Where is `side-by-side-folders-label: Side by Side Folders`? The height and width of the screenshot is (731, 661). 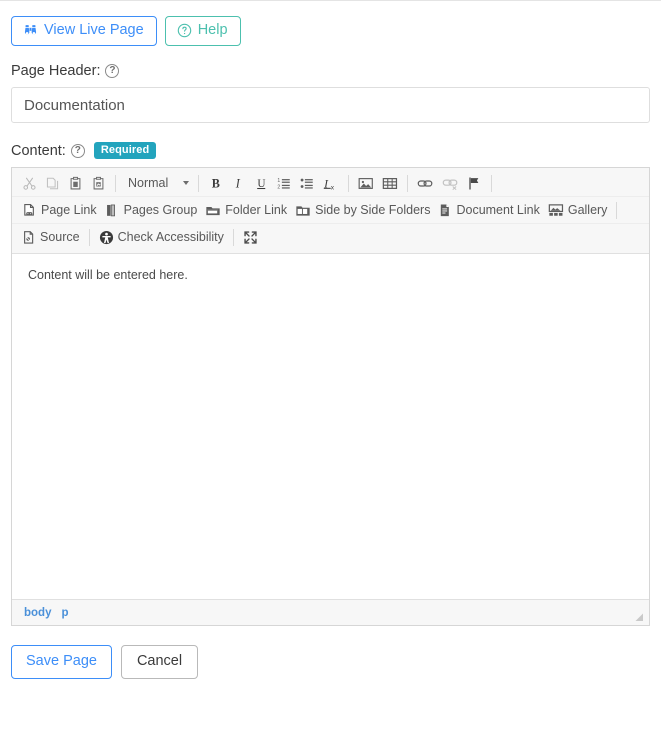
side-by-side-folders-label: Side by Side Folders is located at coordinates (373, 209).